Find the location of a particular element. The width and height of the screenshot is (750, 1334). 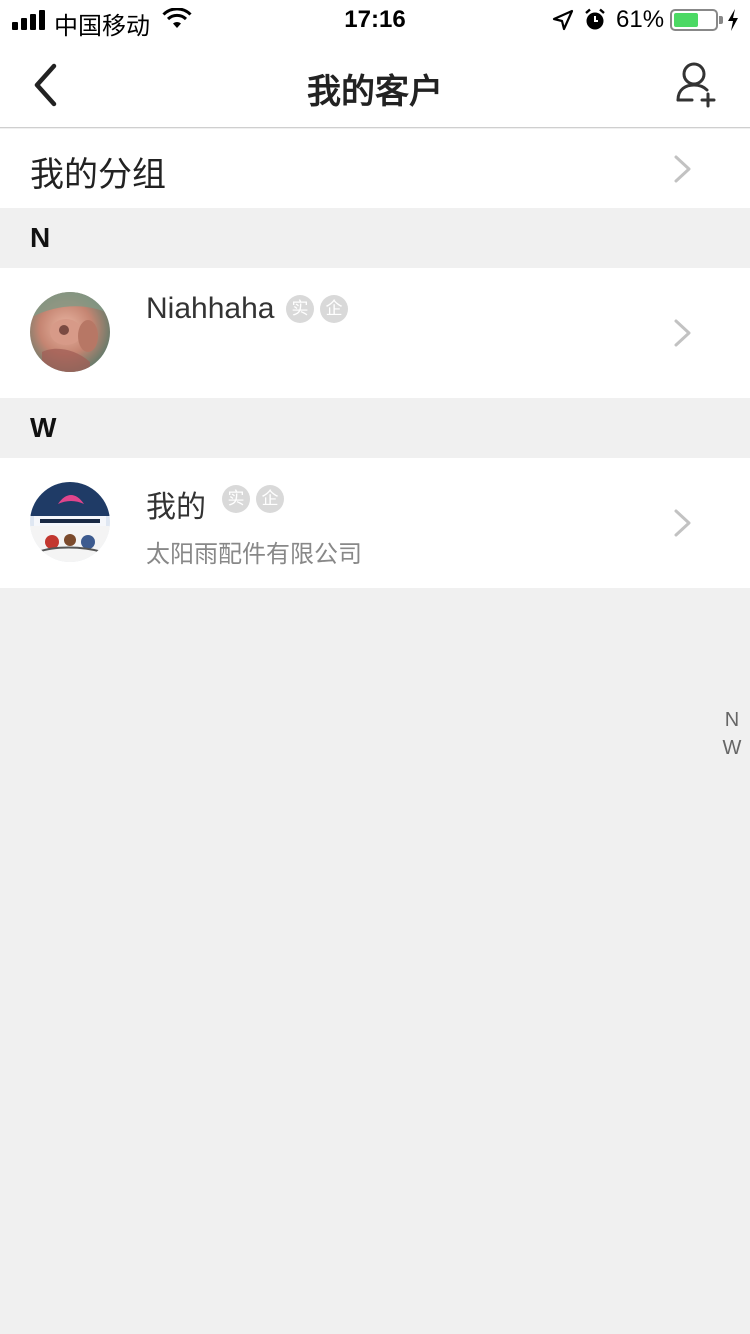

add-customer-button is located at coordinates (698, 86).